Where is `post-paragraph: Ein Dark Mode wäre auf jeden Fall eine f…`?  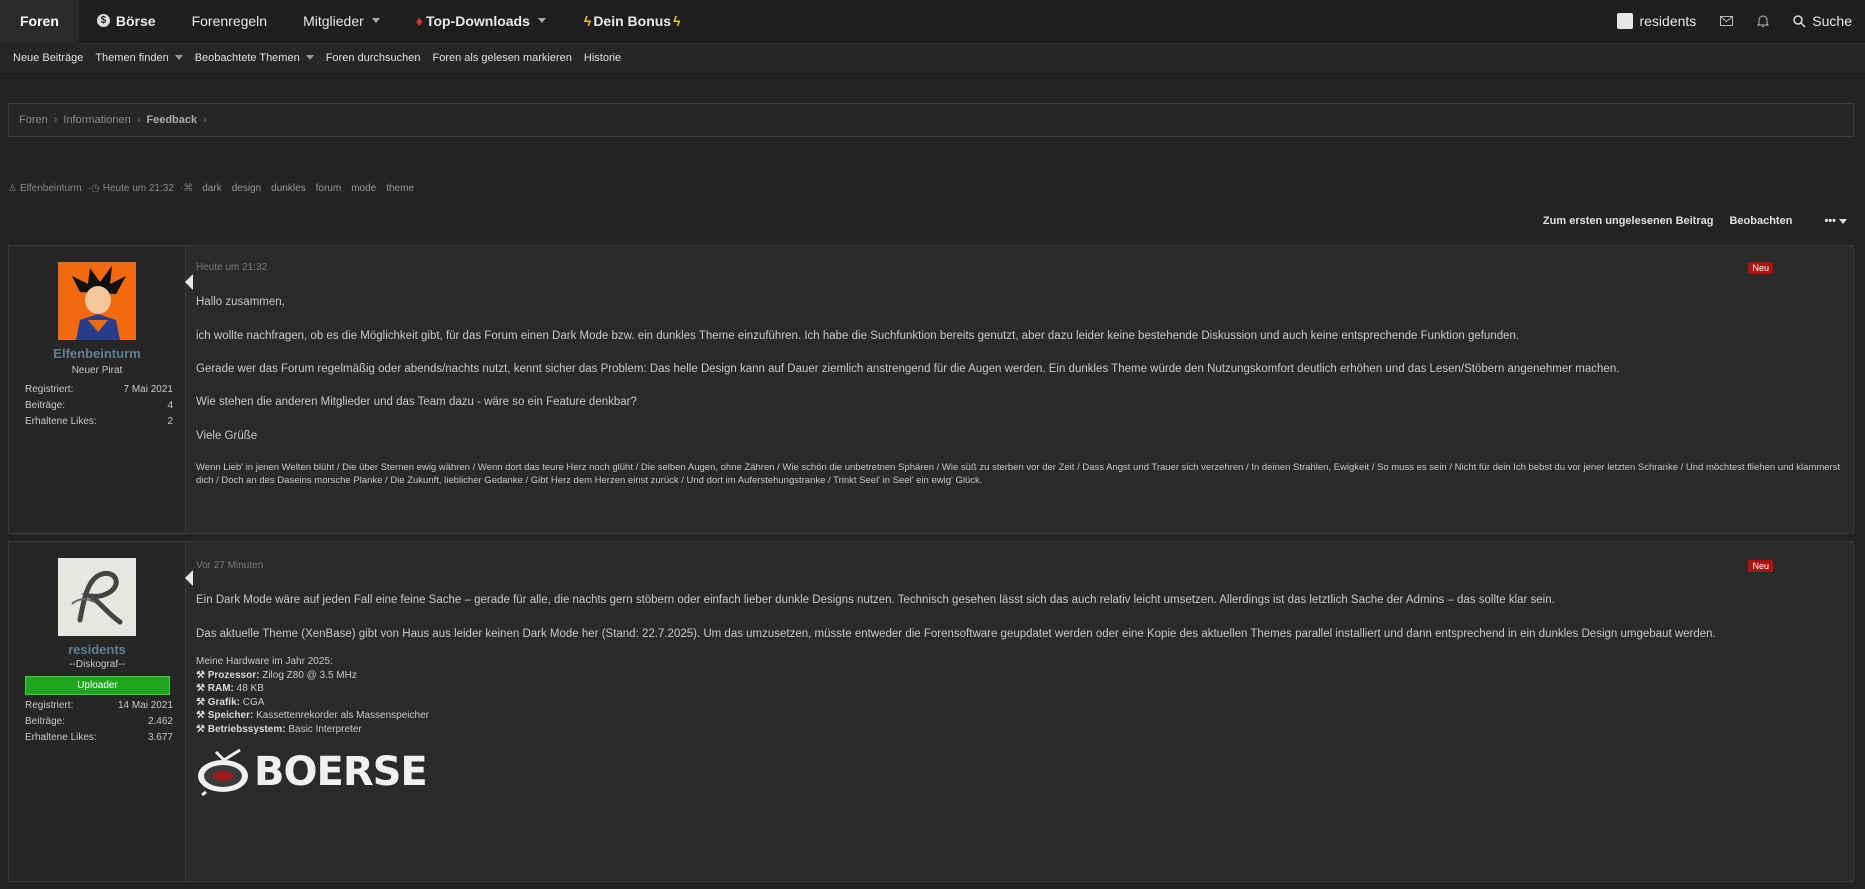 post-paragraph: Ein Dark Mode wäre auf jeden Fall eine f… is located at coordinates (875, 600).